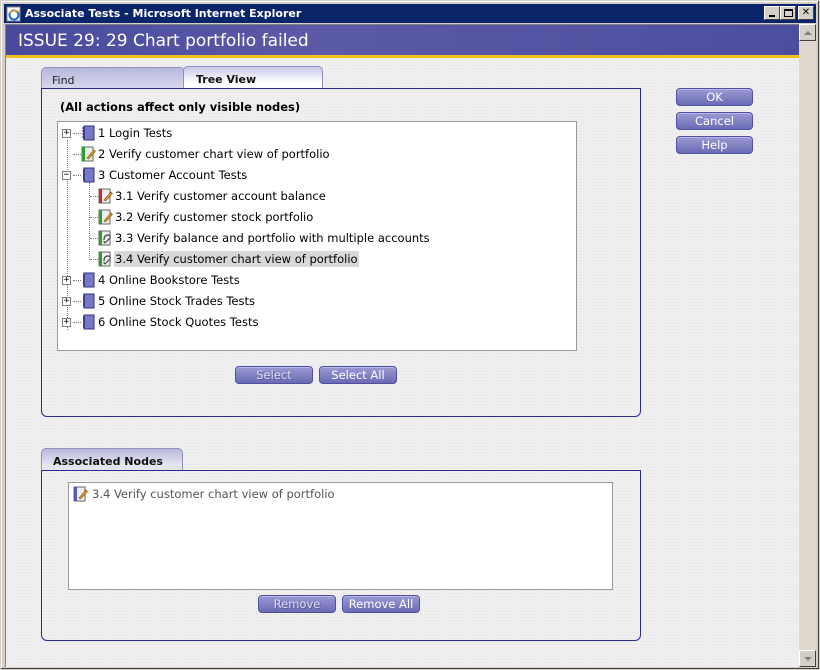  I want to click on tree-node: + 4 Online Bookstore Tests, so click(151, 280).